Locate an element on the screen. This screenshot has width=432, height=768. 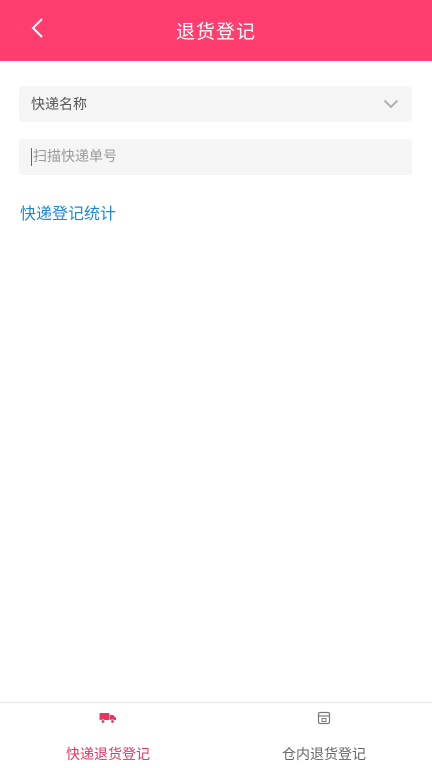
tab-warehouse-return-label: 仓内退货登记 is located at coordinates (324, 755).